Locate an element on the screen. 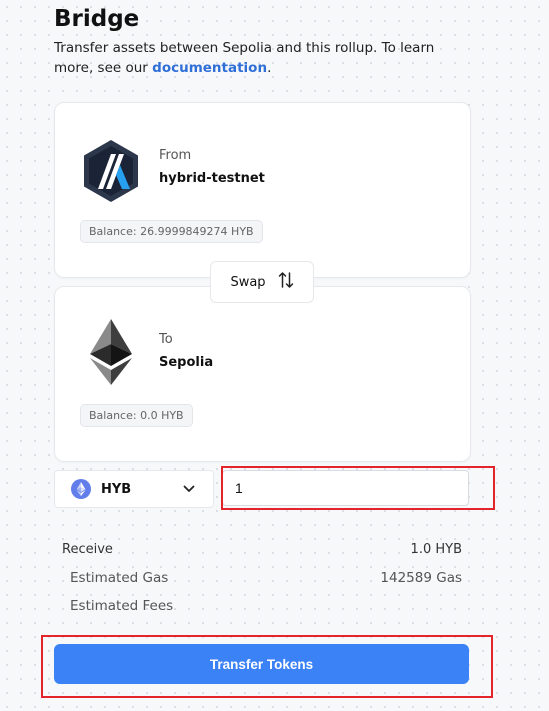  arbitrum-logo is located at coordinates (111, 171).